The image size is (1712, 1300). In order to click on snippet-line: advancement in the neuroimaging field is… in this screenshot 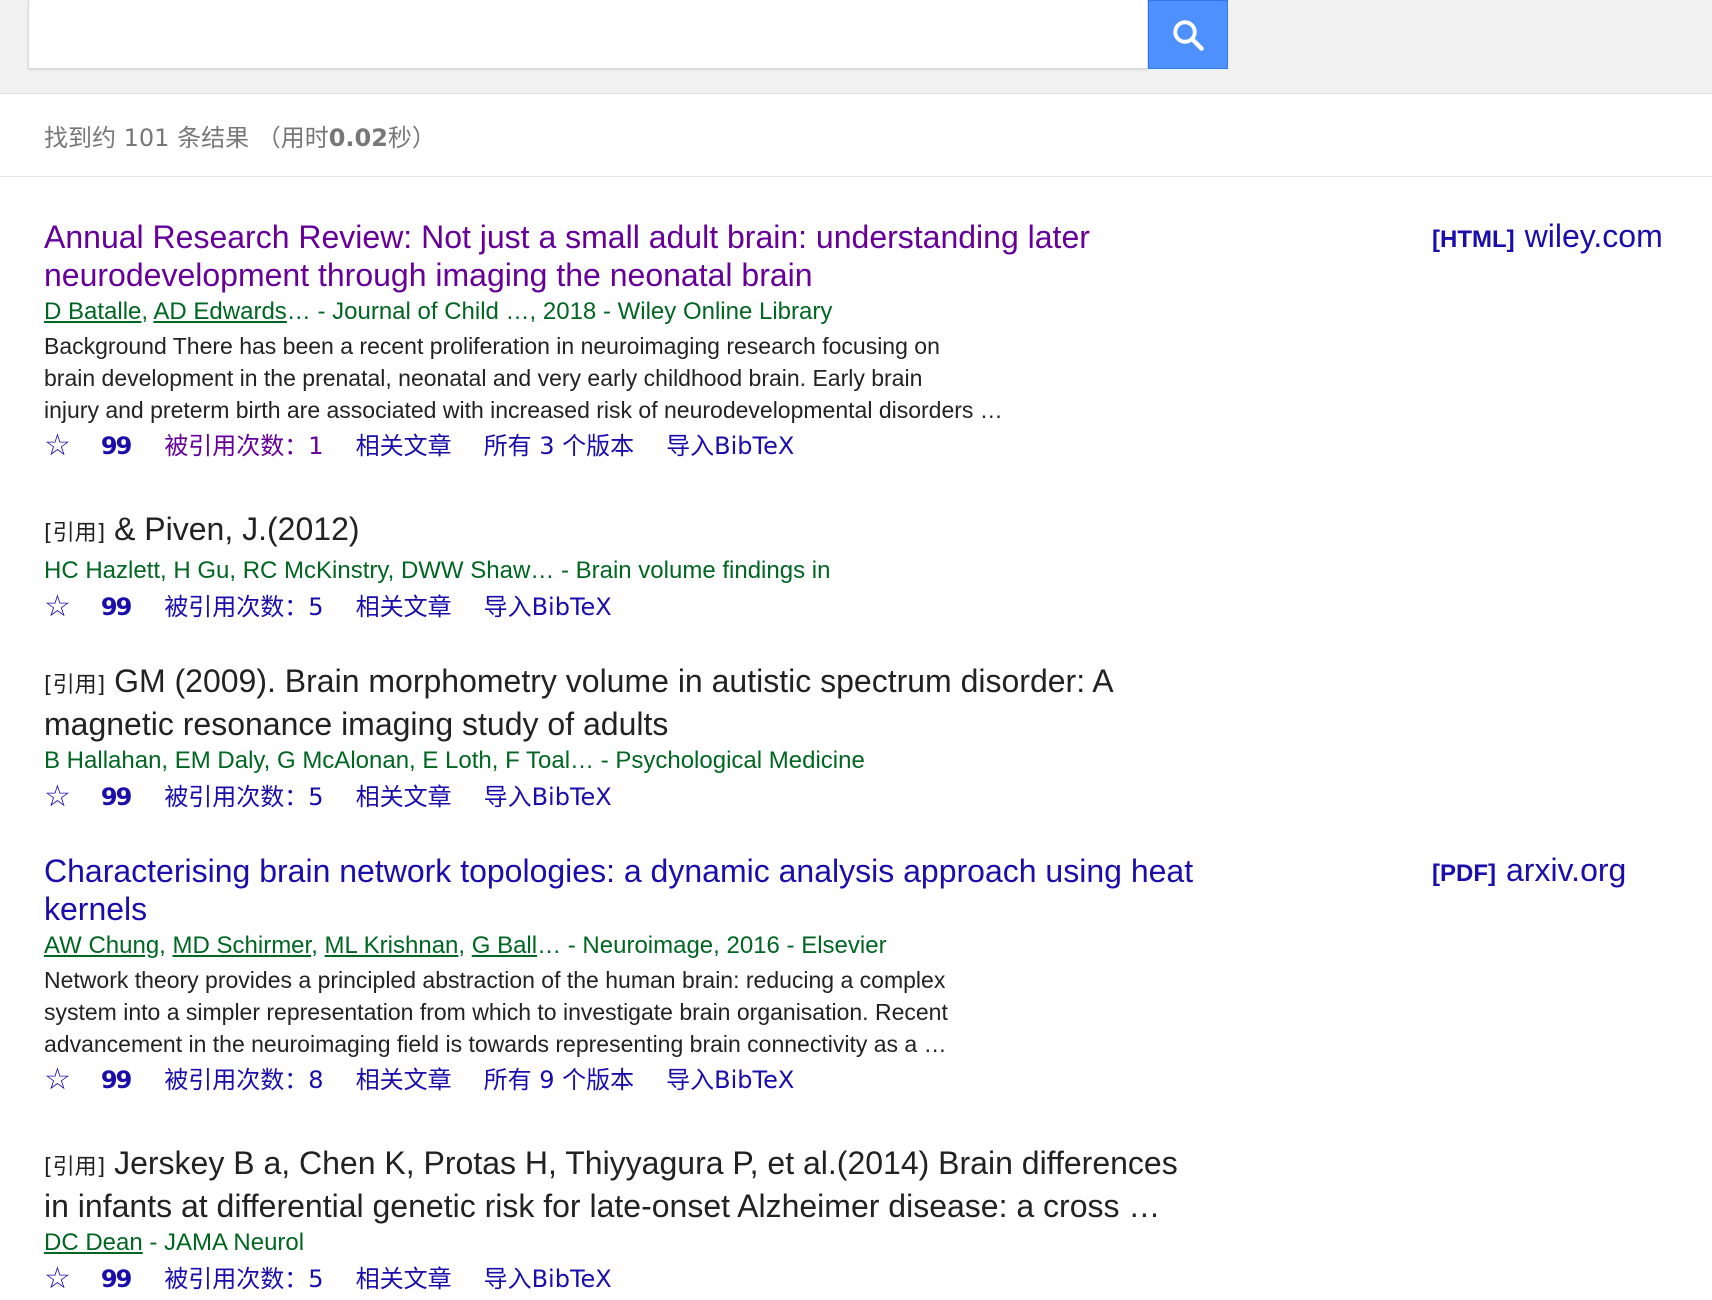, I will do `click(495, 1044)`.